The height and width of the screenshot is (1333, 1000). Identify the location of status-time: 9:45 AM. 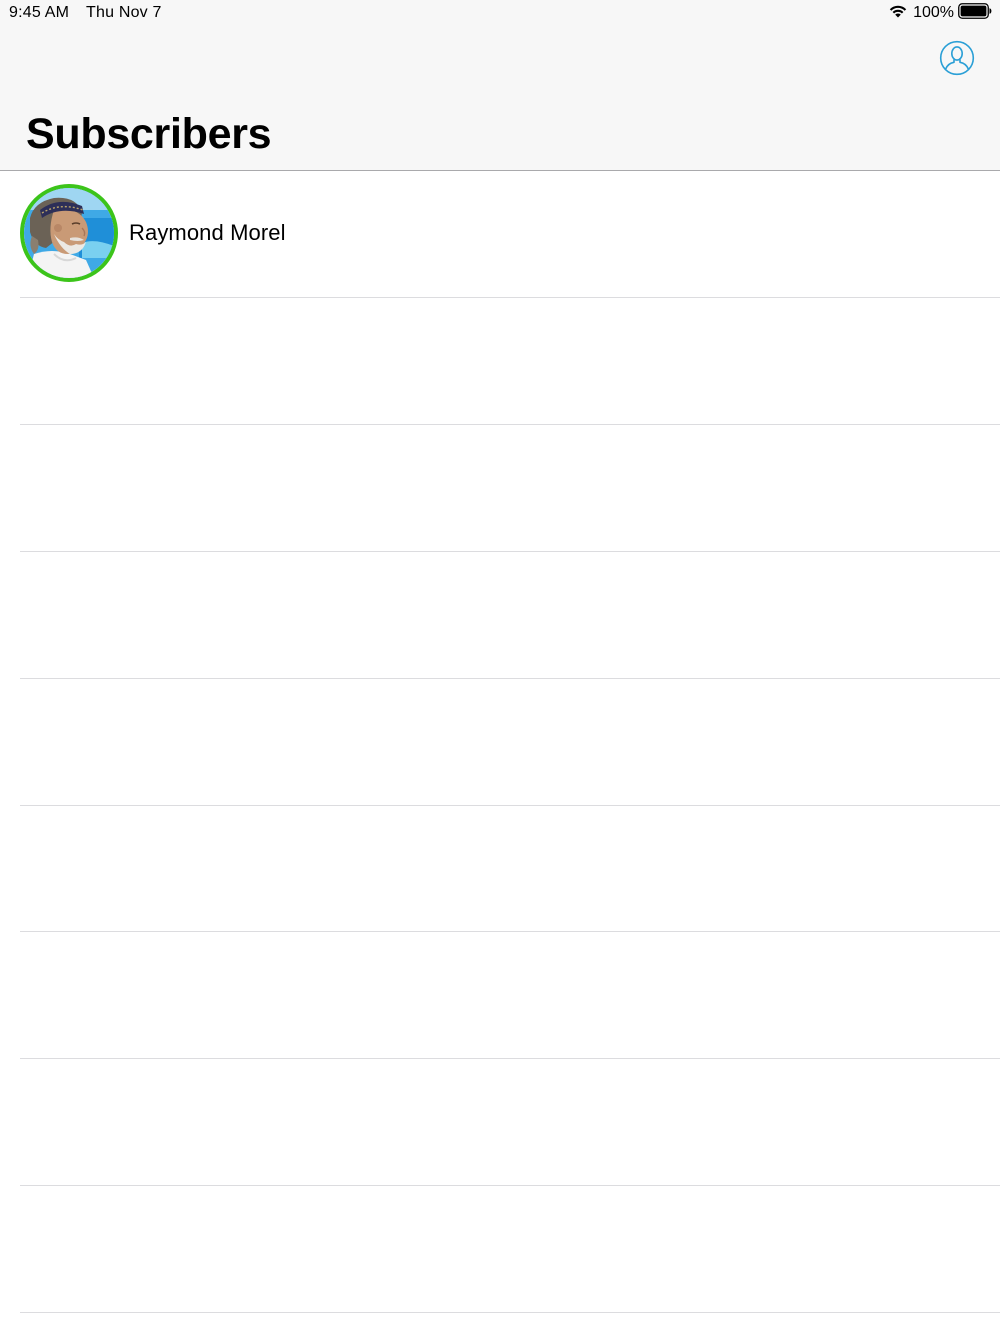
(39, 12).